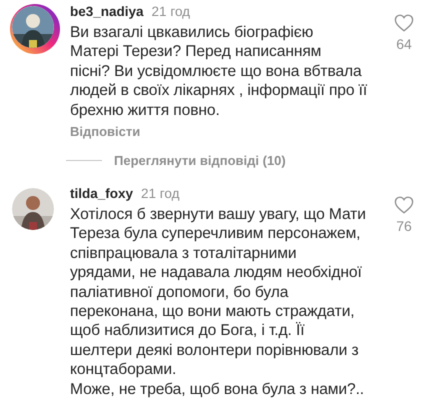  Describe the element at coordinates (404, 226) in the screenshot. I see `like-count: 76` at that location.